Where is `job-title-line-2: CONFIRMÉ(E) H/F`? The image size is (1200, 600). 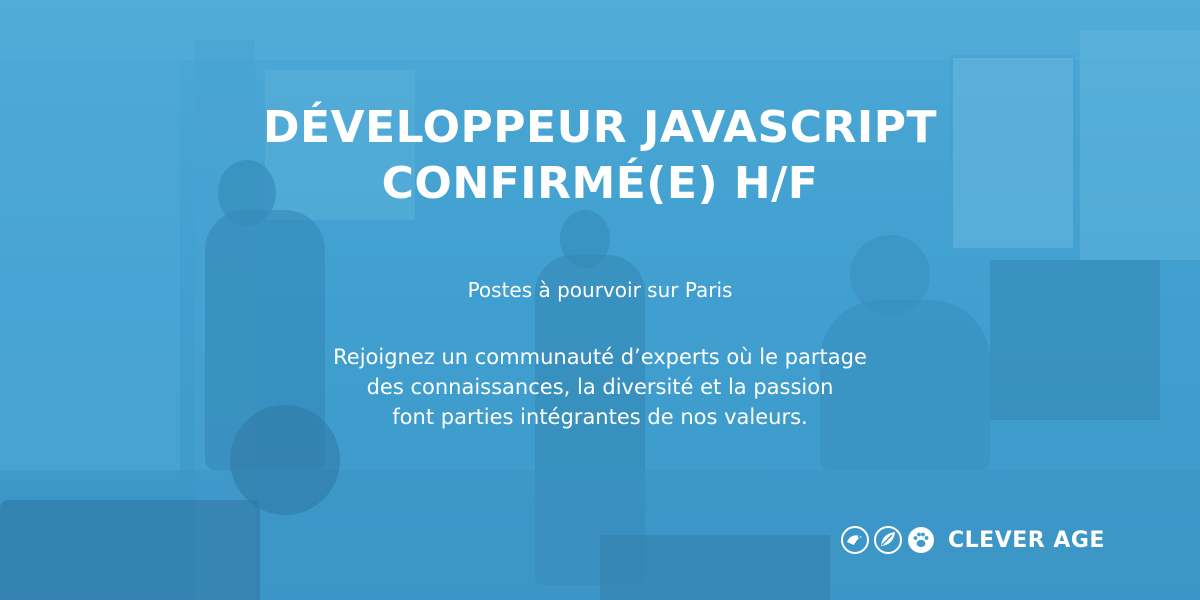 job-title-line-2: CONFIRMÉ(E) H/F is located at coordinates (600, 183).